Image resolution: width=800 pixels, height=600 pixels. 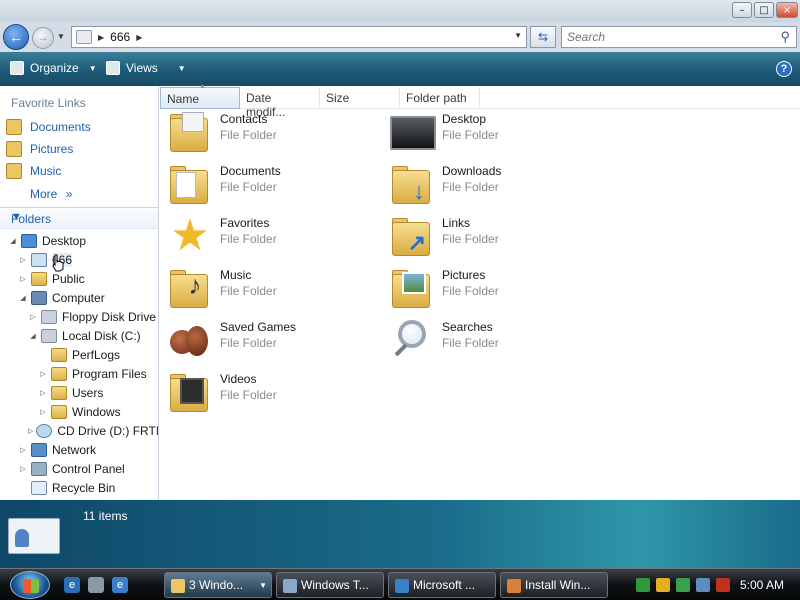 I want to click on address-dropdown-icon: ▼, so click(x=518, y=35).